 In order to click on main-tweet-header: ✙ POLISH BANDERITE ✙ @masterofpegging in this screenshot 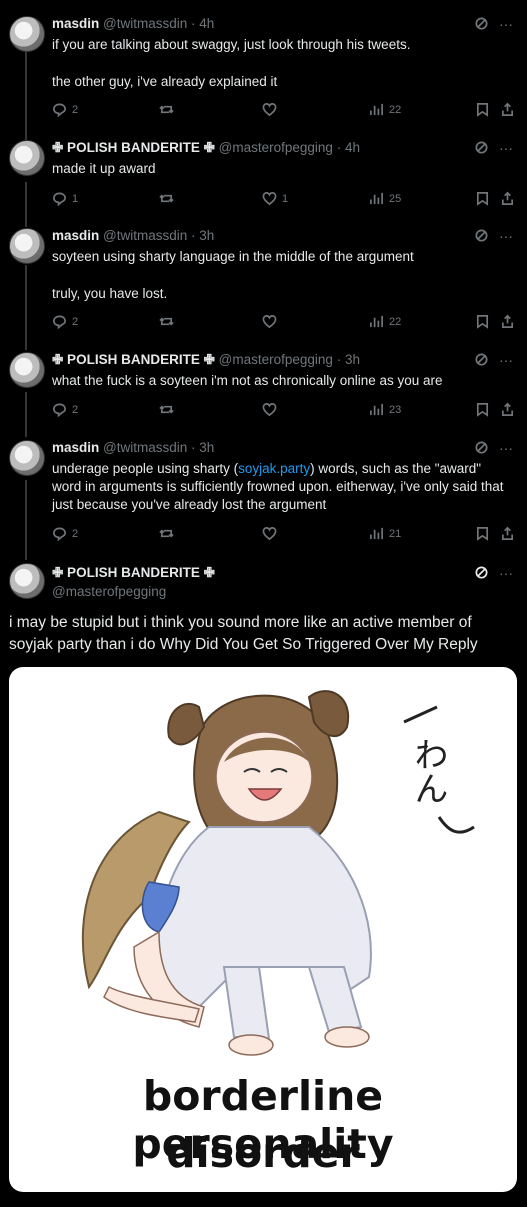, I will do `click(133, 582)`.